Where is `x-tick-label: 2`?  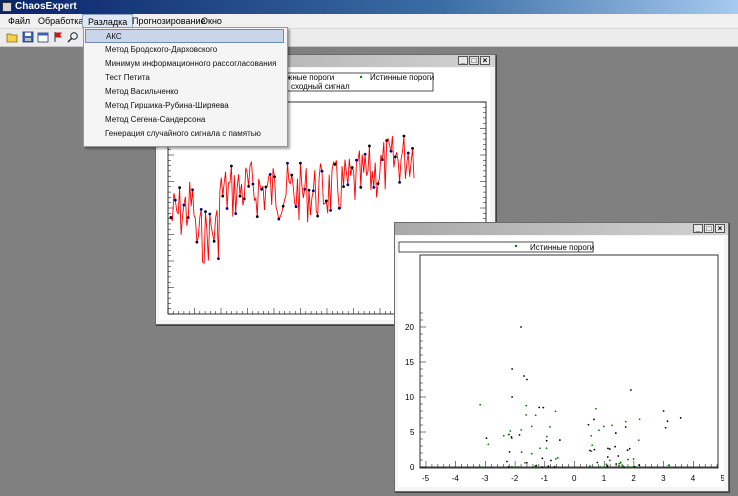
x-tick-label: 2 is located at coordinates (633, 478).